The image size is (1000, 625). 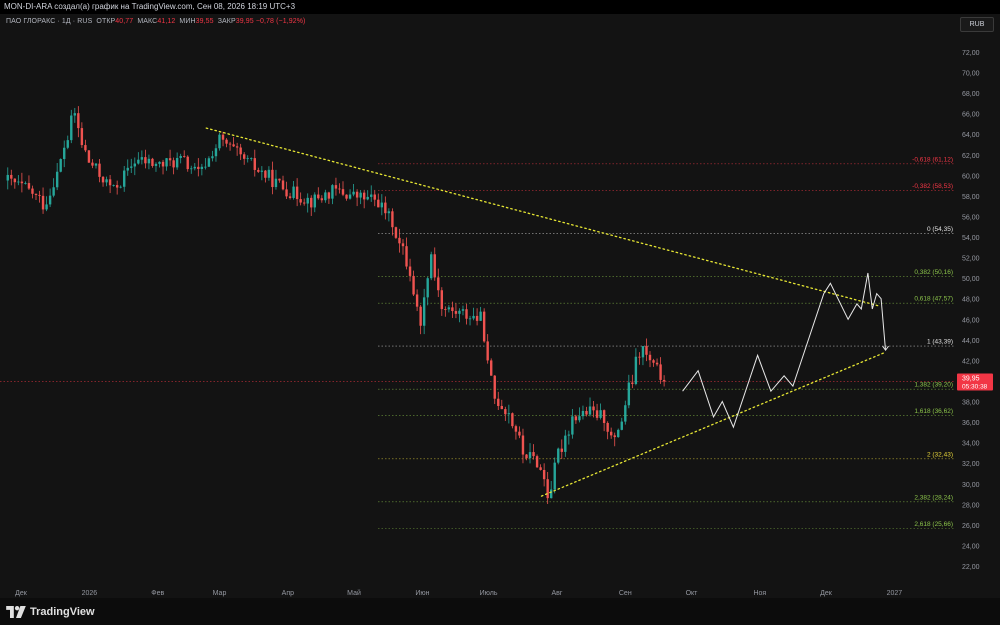 I want to click on open-value: 40,77, so click(x=124, y=21).